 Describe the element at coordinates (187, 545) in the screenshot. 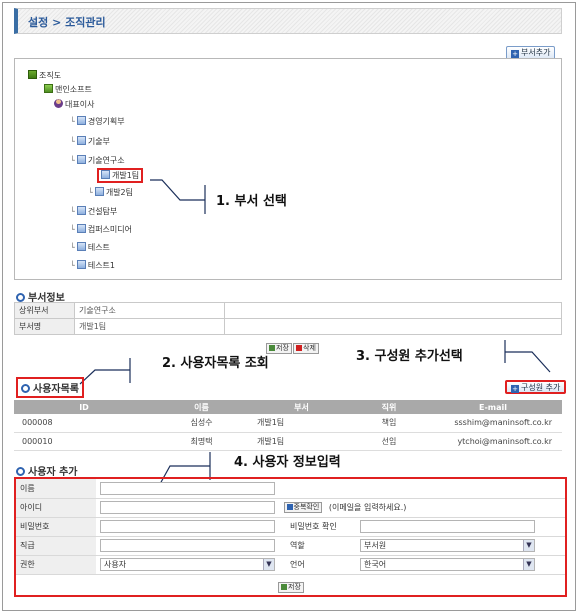

I see `rank-input` at that location.